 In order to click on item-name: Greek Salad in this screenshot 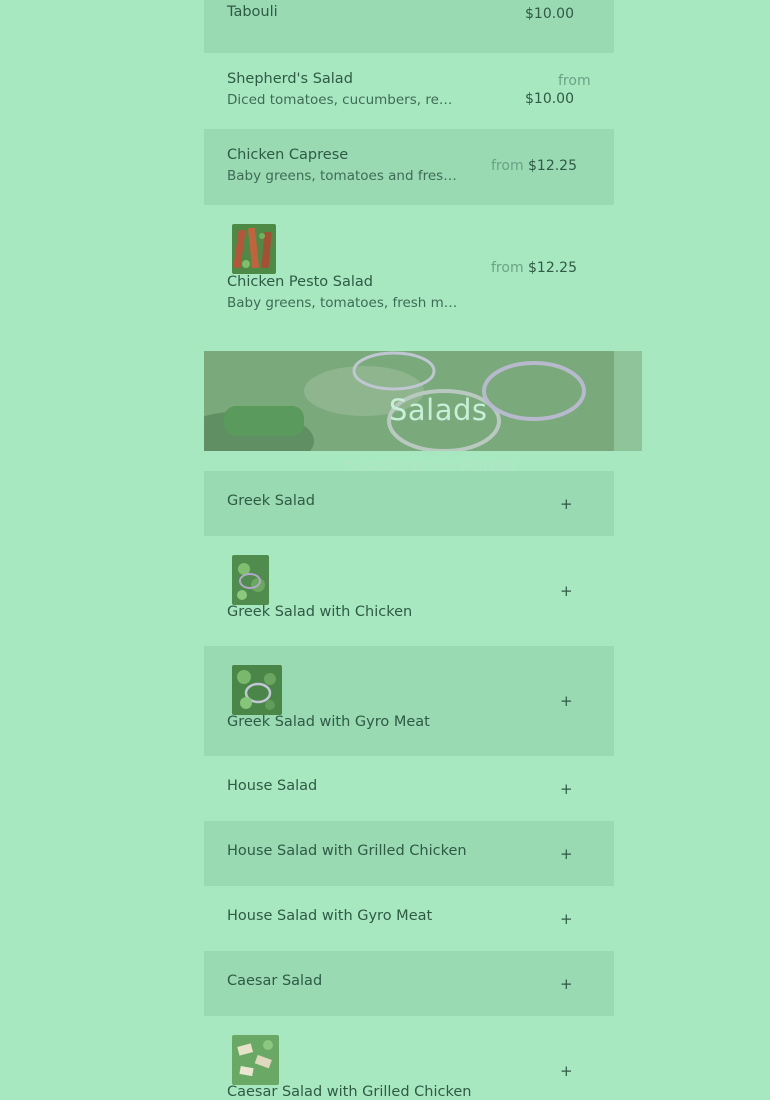, I will do `click(271, 501)`.